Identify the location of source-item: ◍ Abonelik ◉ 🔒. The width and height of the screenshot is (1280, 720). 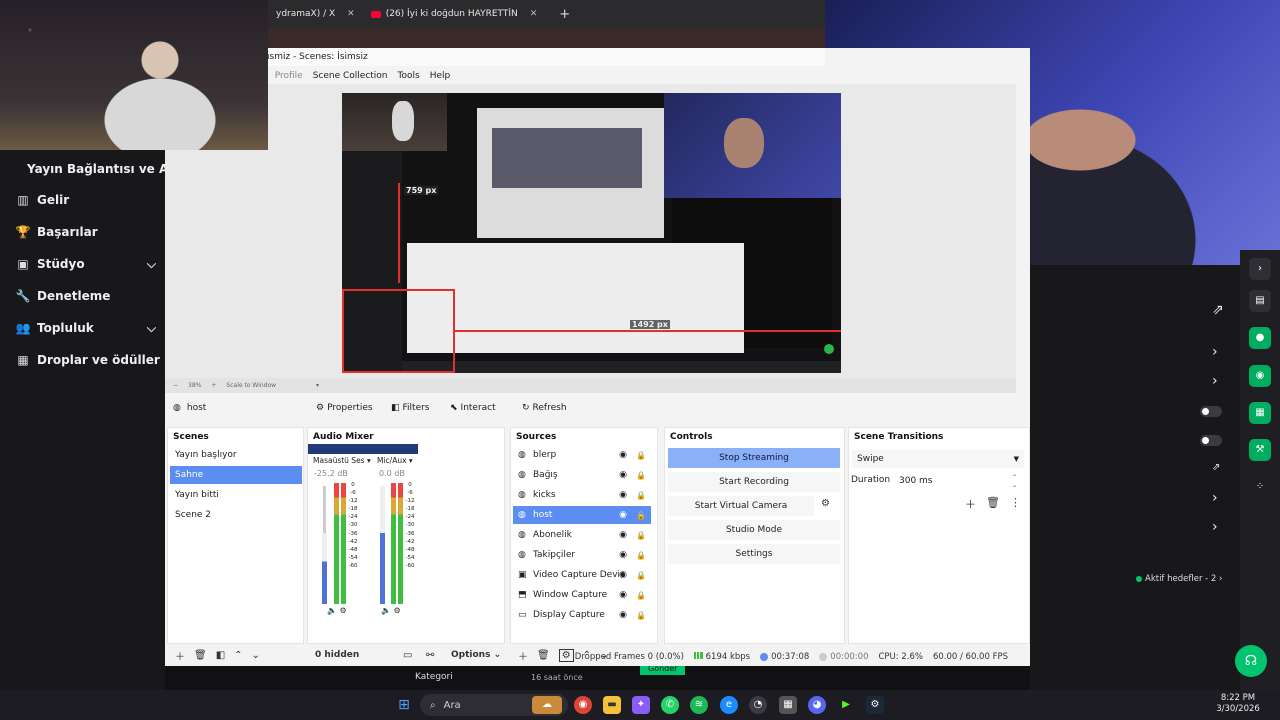
(582, 535).